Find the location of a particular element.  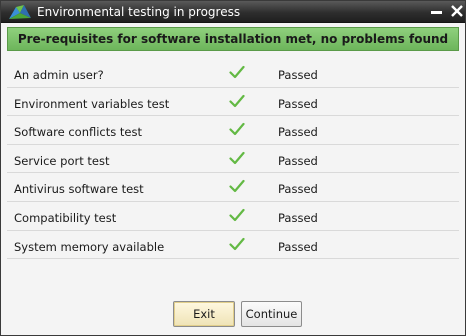

check-row: Software conflicts test Passed is located at coordinates (233, 130).